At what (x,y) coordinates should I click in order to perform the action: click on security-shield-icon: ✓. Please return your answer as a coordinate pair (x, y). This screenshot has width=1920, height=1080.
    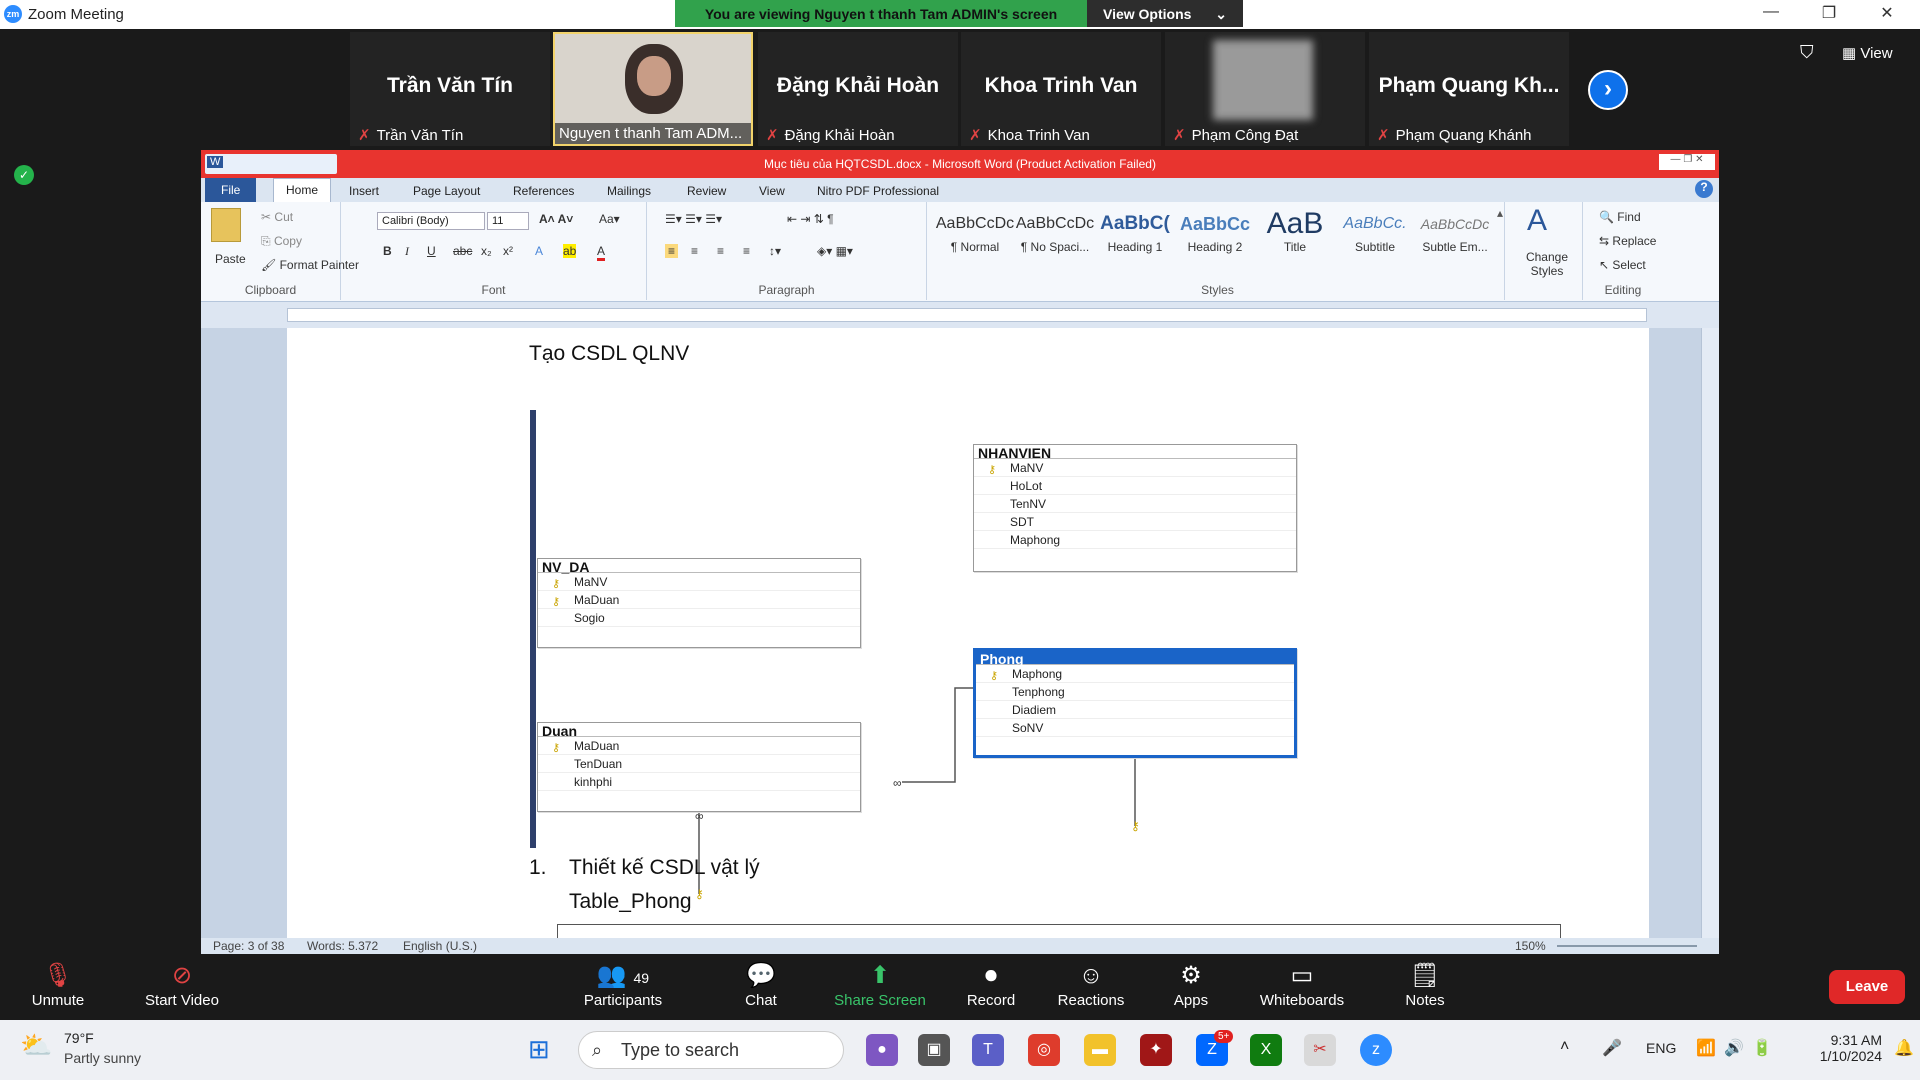
    Looking at the image, I should click on (24, 175).